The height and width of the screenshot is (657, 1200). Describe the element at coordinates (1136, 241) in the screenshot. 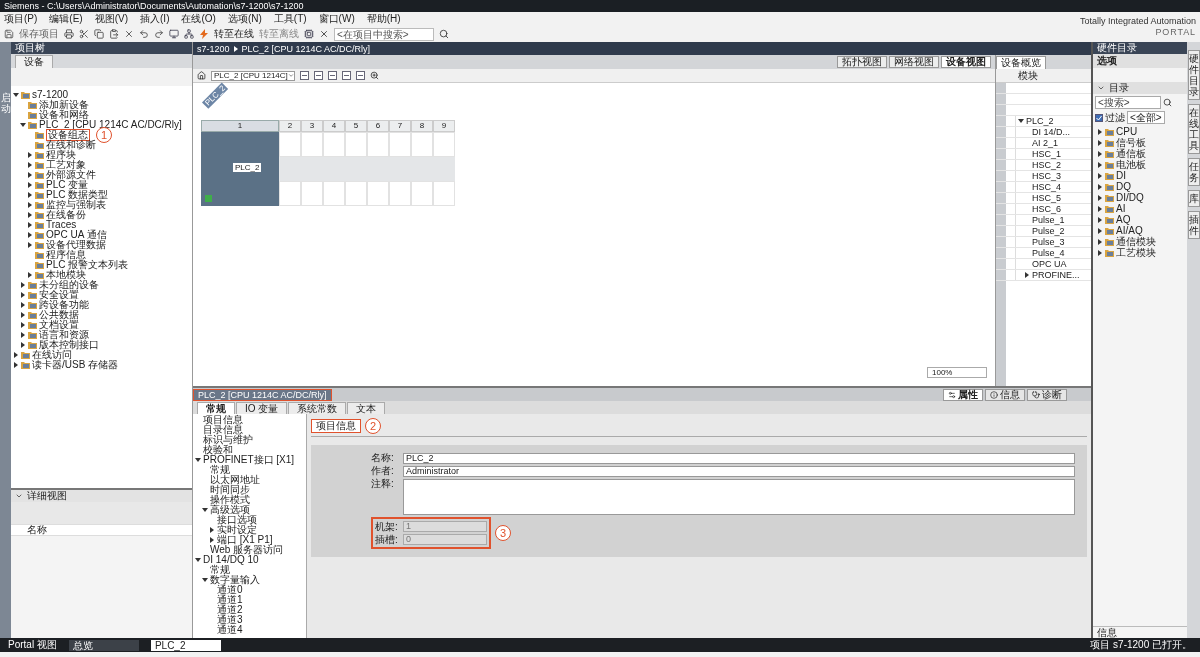

I see `catalog-item: 通信模块` at that location.